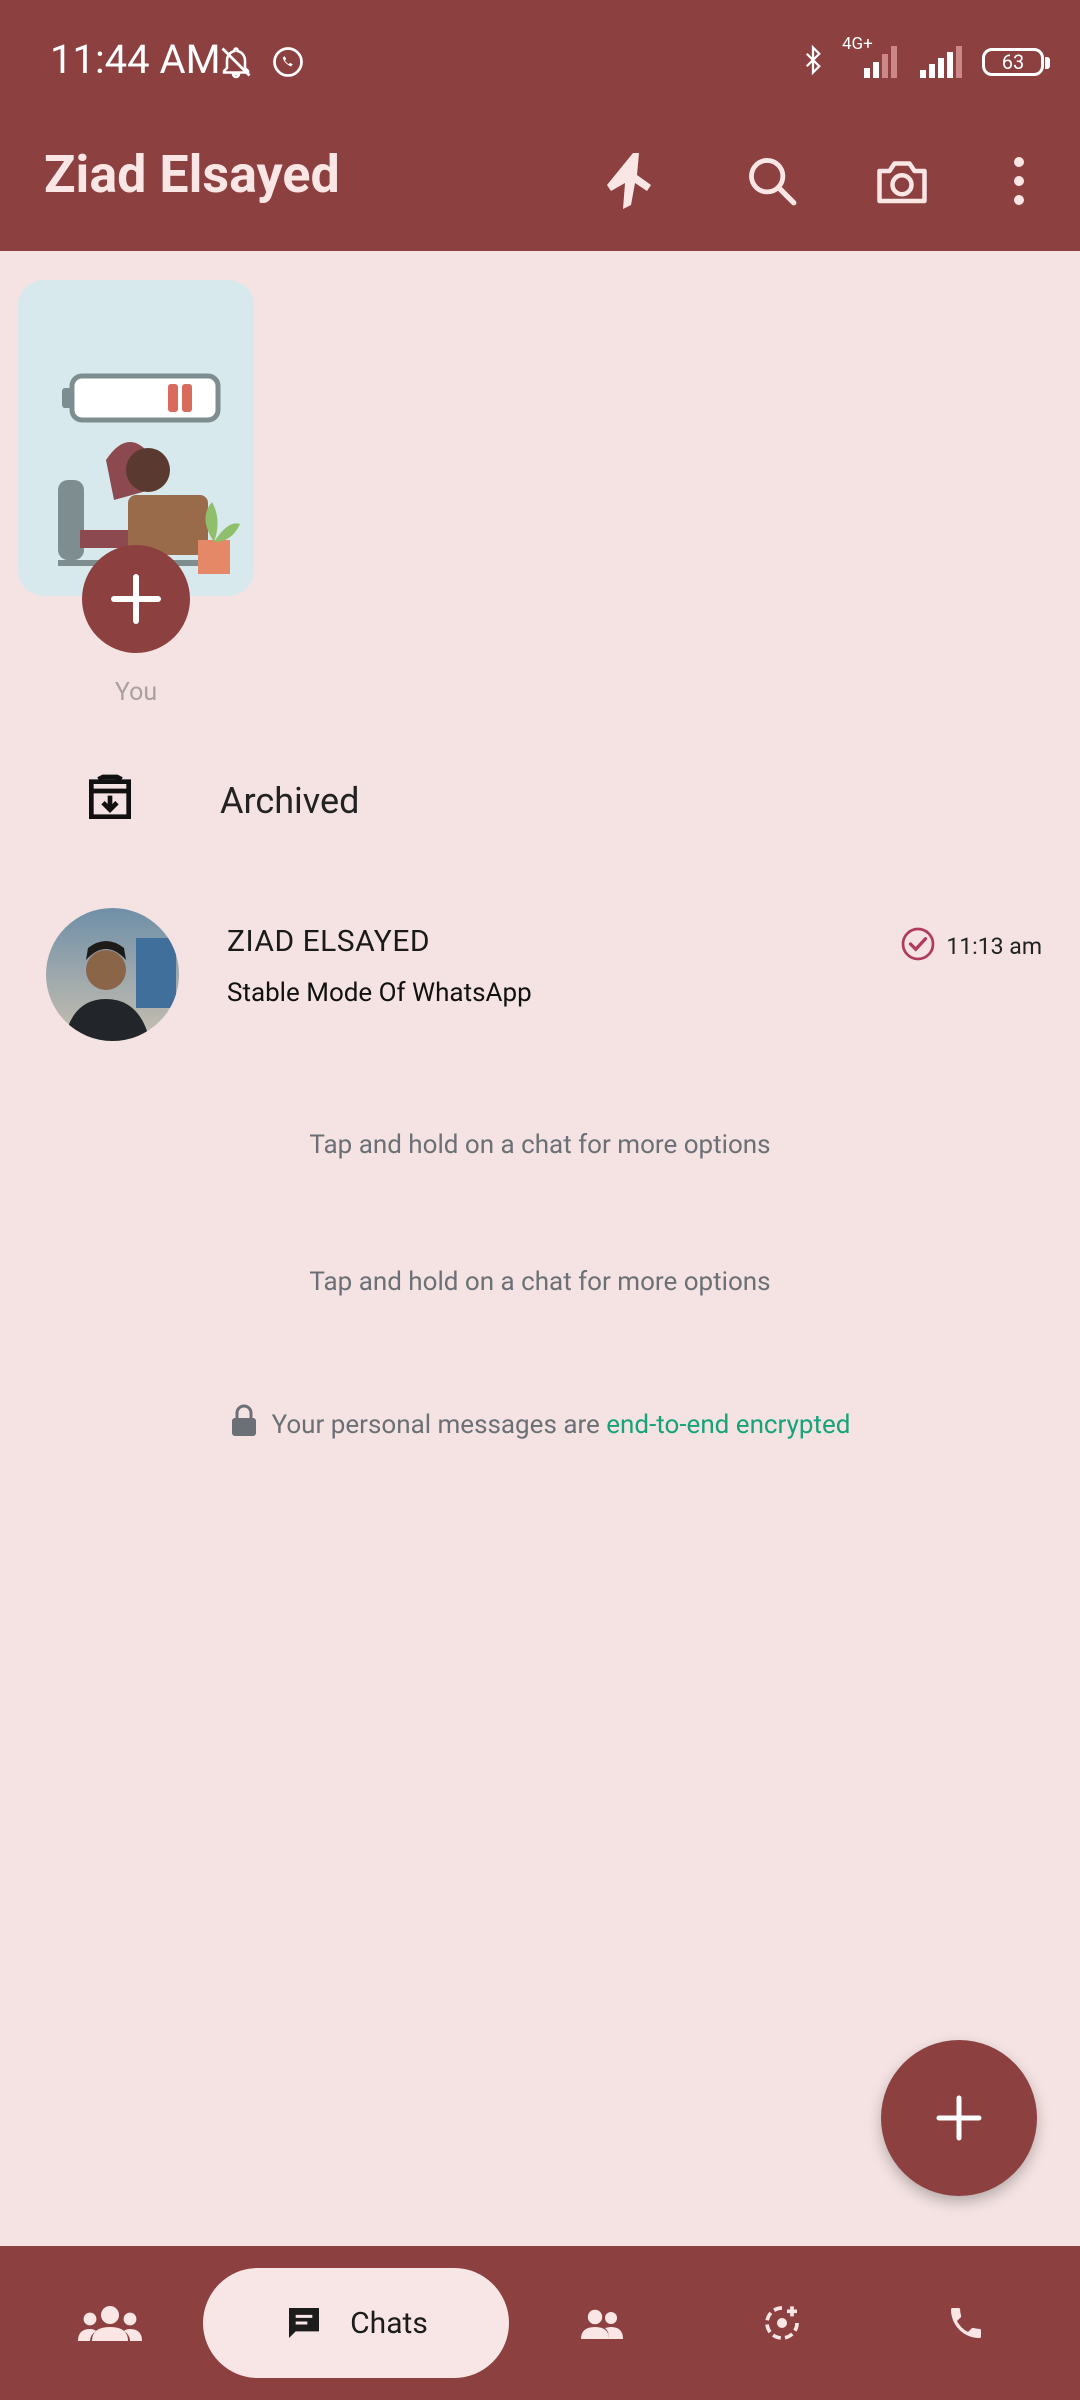  What do you see at coordinates (857, 44) in the screenshot?
I see `network-type: 4G+` at bounding box center [857, 44].